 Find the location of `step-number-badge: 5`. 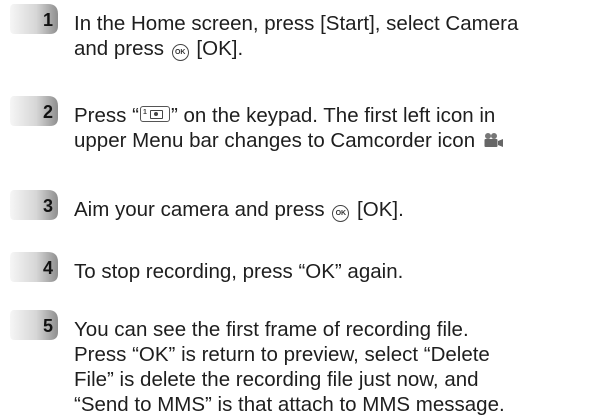

step-number-badge: 5 is located at coordinates (34, 325).